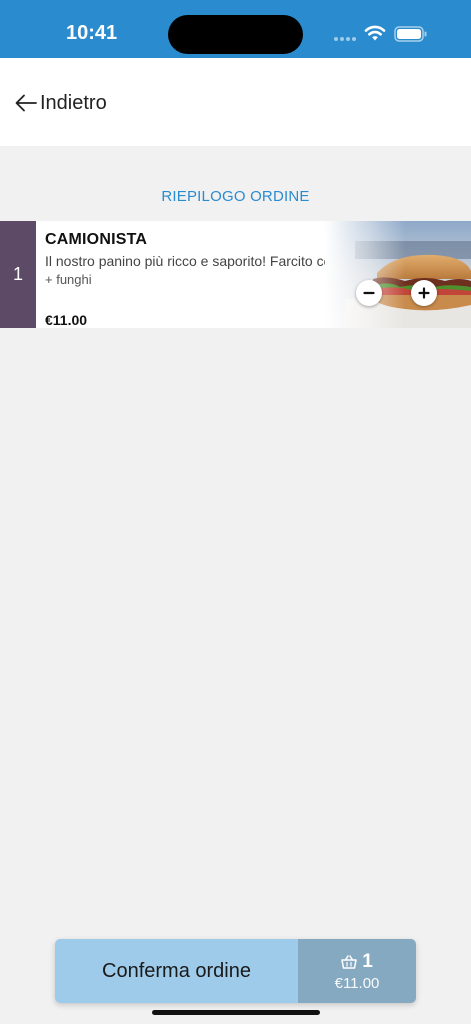 This screenshot has height=1024, width=471. Describe the element at coordinates (367, 961) in the screenshot. I see `cart-count: 1` at that location.